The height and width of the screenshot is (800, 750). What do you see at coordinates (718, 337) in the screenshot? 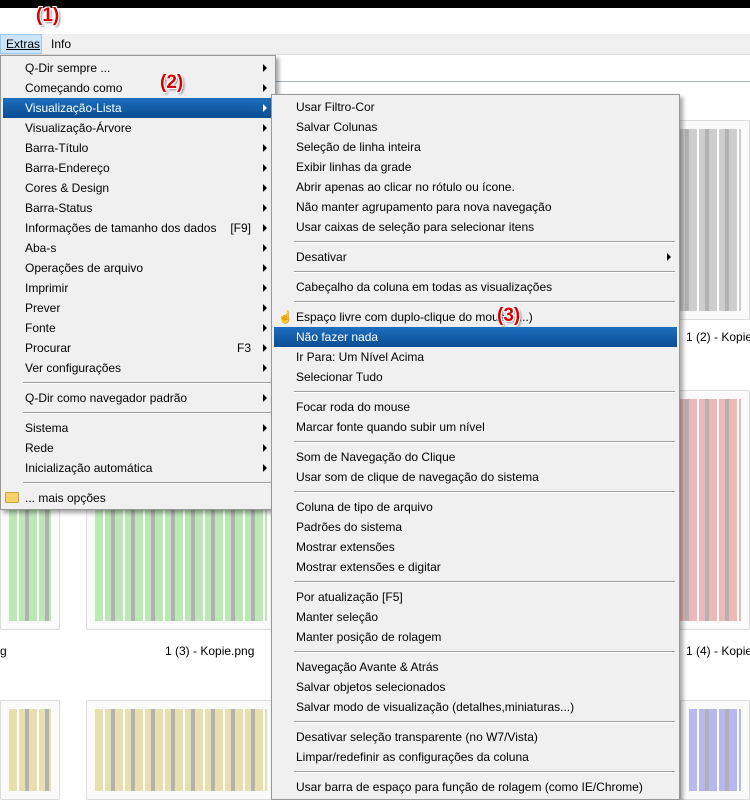
I see `file-caption-kopie2: 1 (2) - Kopie` at bounding box center [718, 337].